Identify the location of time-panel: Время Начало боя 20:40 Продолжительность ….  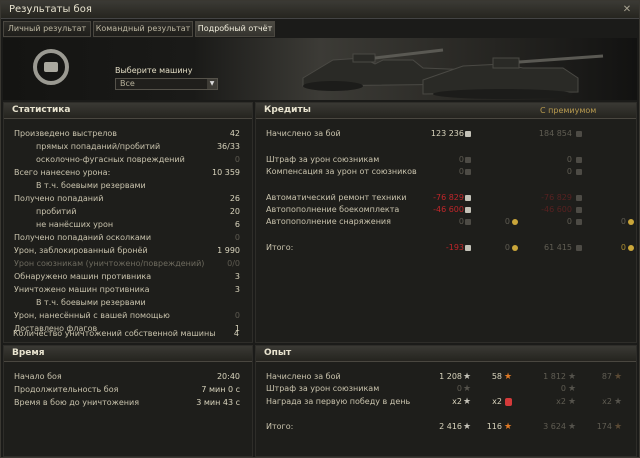
(128, 401).